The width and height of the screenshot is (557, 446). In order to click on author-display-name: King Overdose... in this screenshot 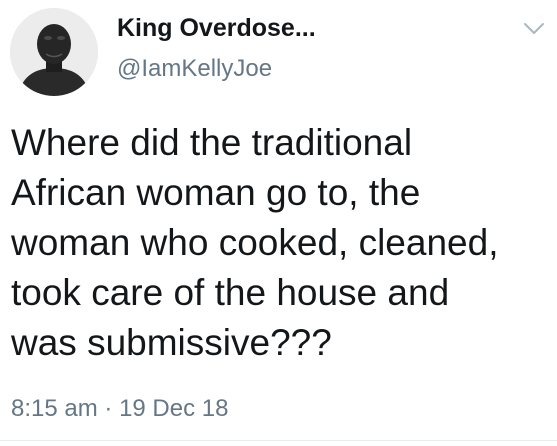, I will do `click(216, 28)`.